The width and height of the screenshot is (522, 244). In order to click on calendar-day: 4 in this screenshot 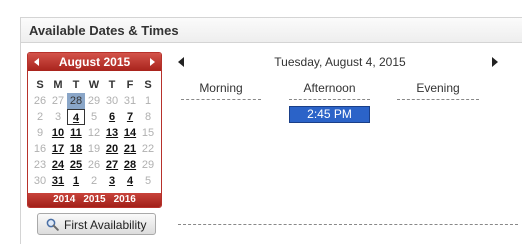, I will do `click(130, 181)`.